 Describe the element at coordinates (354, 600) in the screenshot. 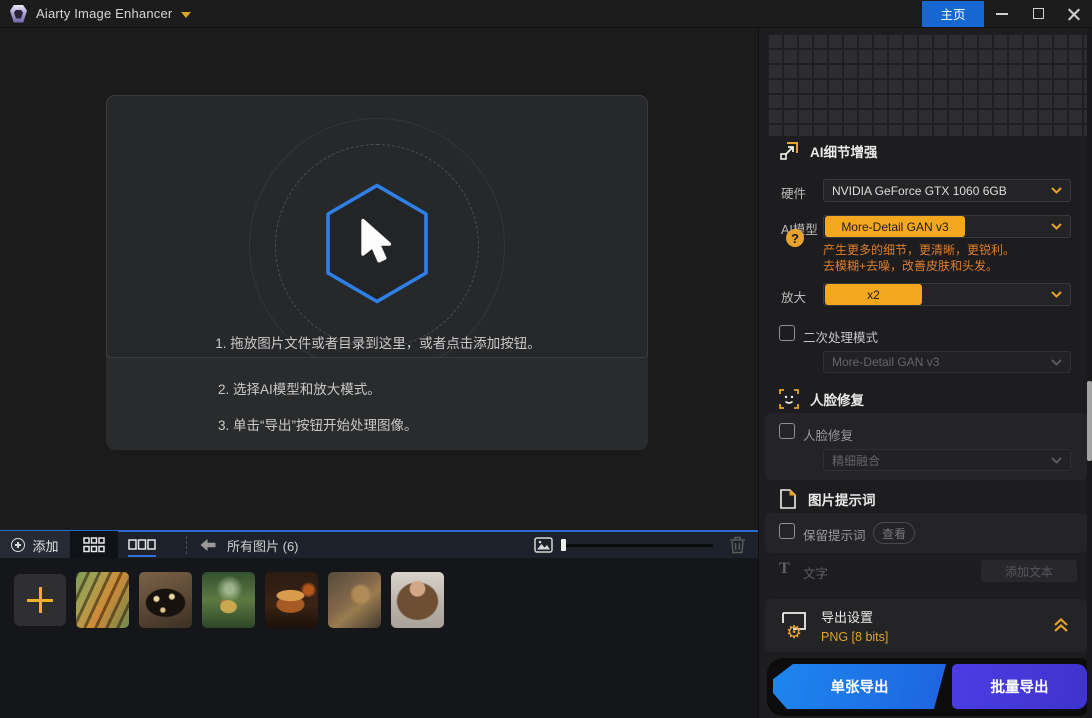

I see `thumbnail-steampunk-dog` at that location.